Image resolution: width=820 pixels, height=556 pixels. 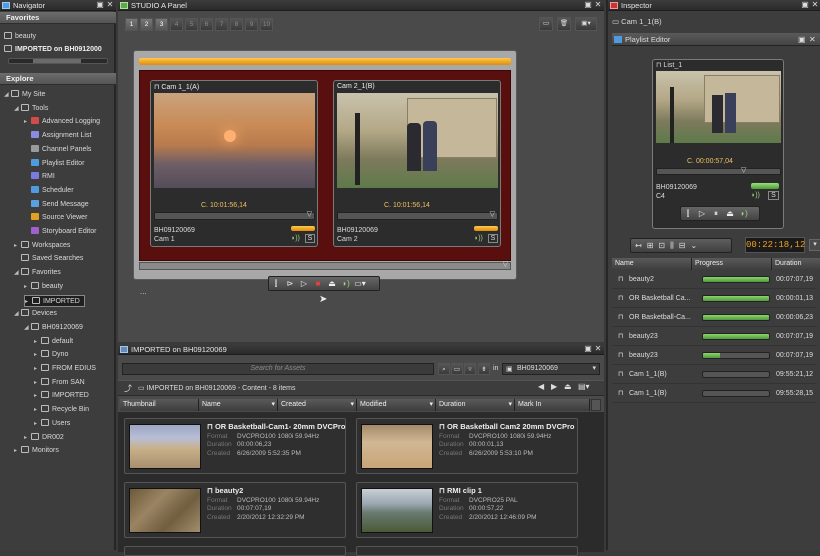 What do you see at coordinates (551, 369) in the screenshot?
I see `location-select: BH09120069 ▣ ▾` at bounding box center [551, 369].